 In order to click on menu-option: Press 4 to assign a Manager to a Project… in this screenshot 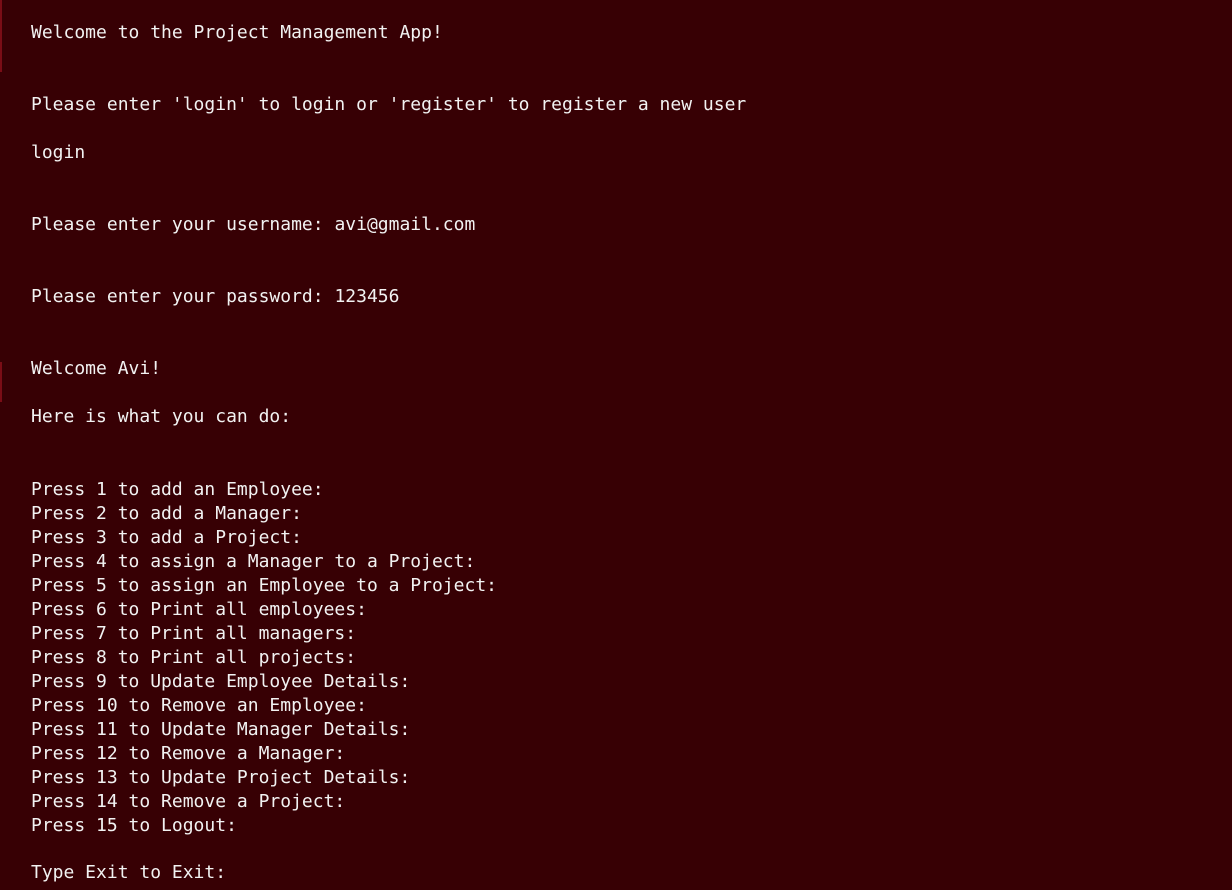, I will do `click(253, 561)`.